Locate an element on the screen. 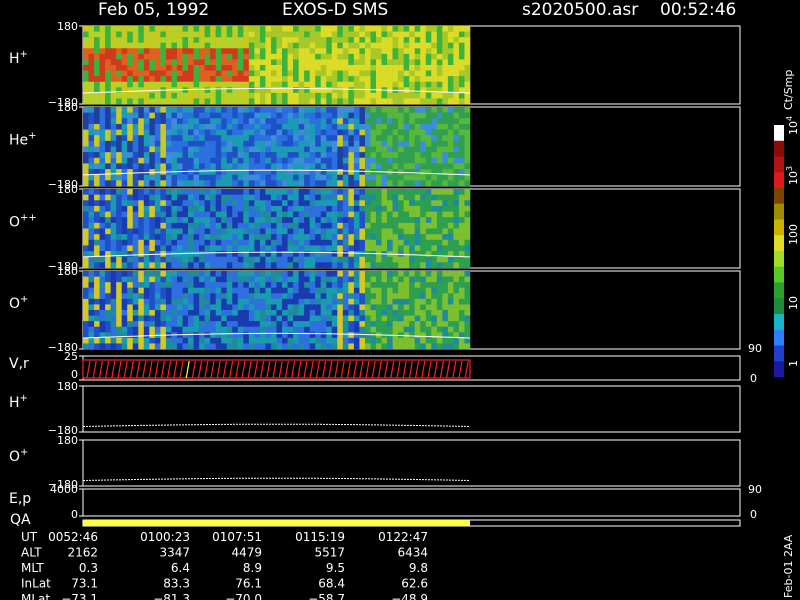 The height and width of the screenshot is (600, 800). panel-frame is located at coordinates (411, 502).